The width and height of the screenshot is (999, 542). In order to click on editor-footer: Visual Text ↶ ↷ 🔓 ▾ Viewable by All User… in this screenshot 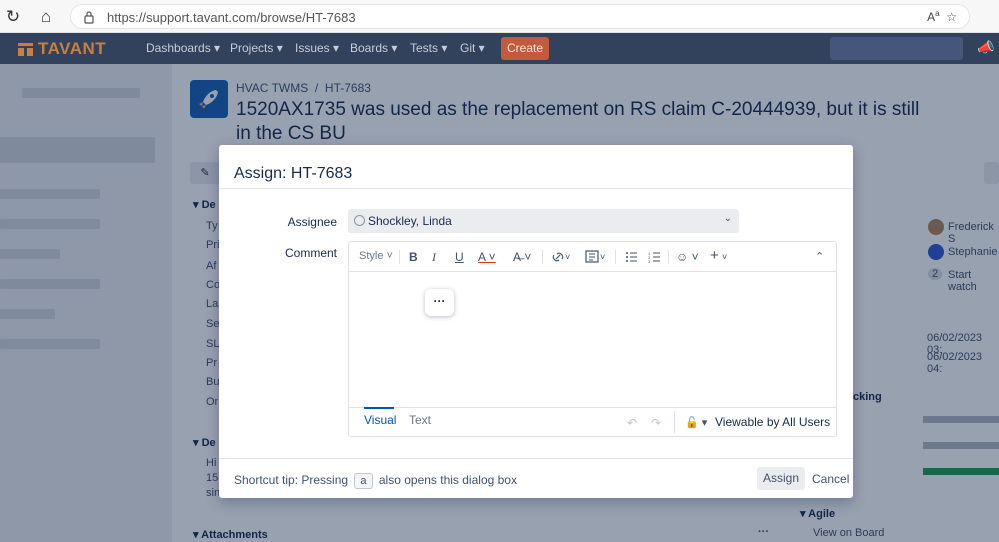, I will do `click(592, 421)`.